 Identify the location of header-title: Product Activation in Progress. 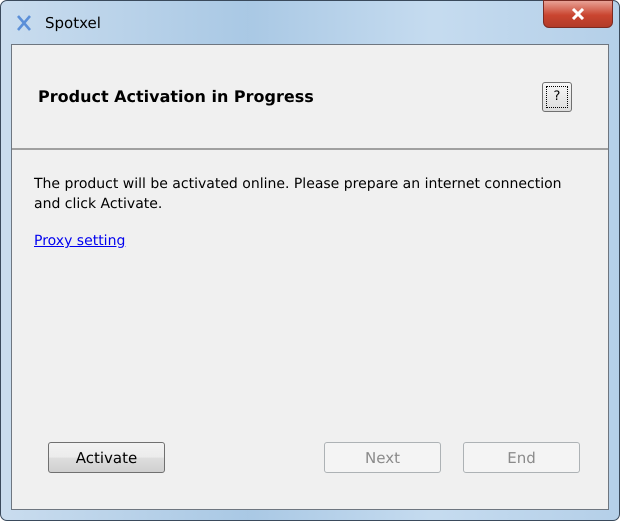
(176, 96).